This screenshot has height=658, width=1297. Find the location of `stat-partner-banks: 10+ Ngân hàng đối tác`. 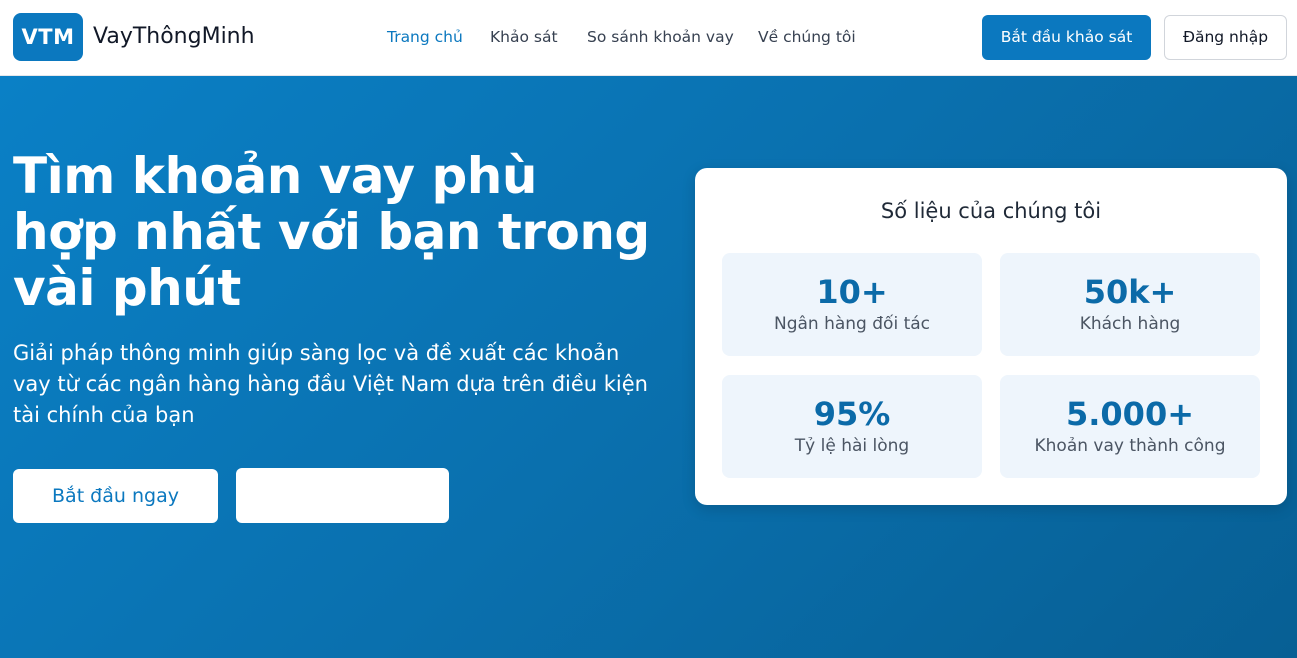

stat-partner-banks: 10+ Ngân hàng đối tác is located at coordinates (852, 304).